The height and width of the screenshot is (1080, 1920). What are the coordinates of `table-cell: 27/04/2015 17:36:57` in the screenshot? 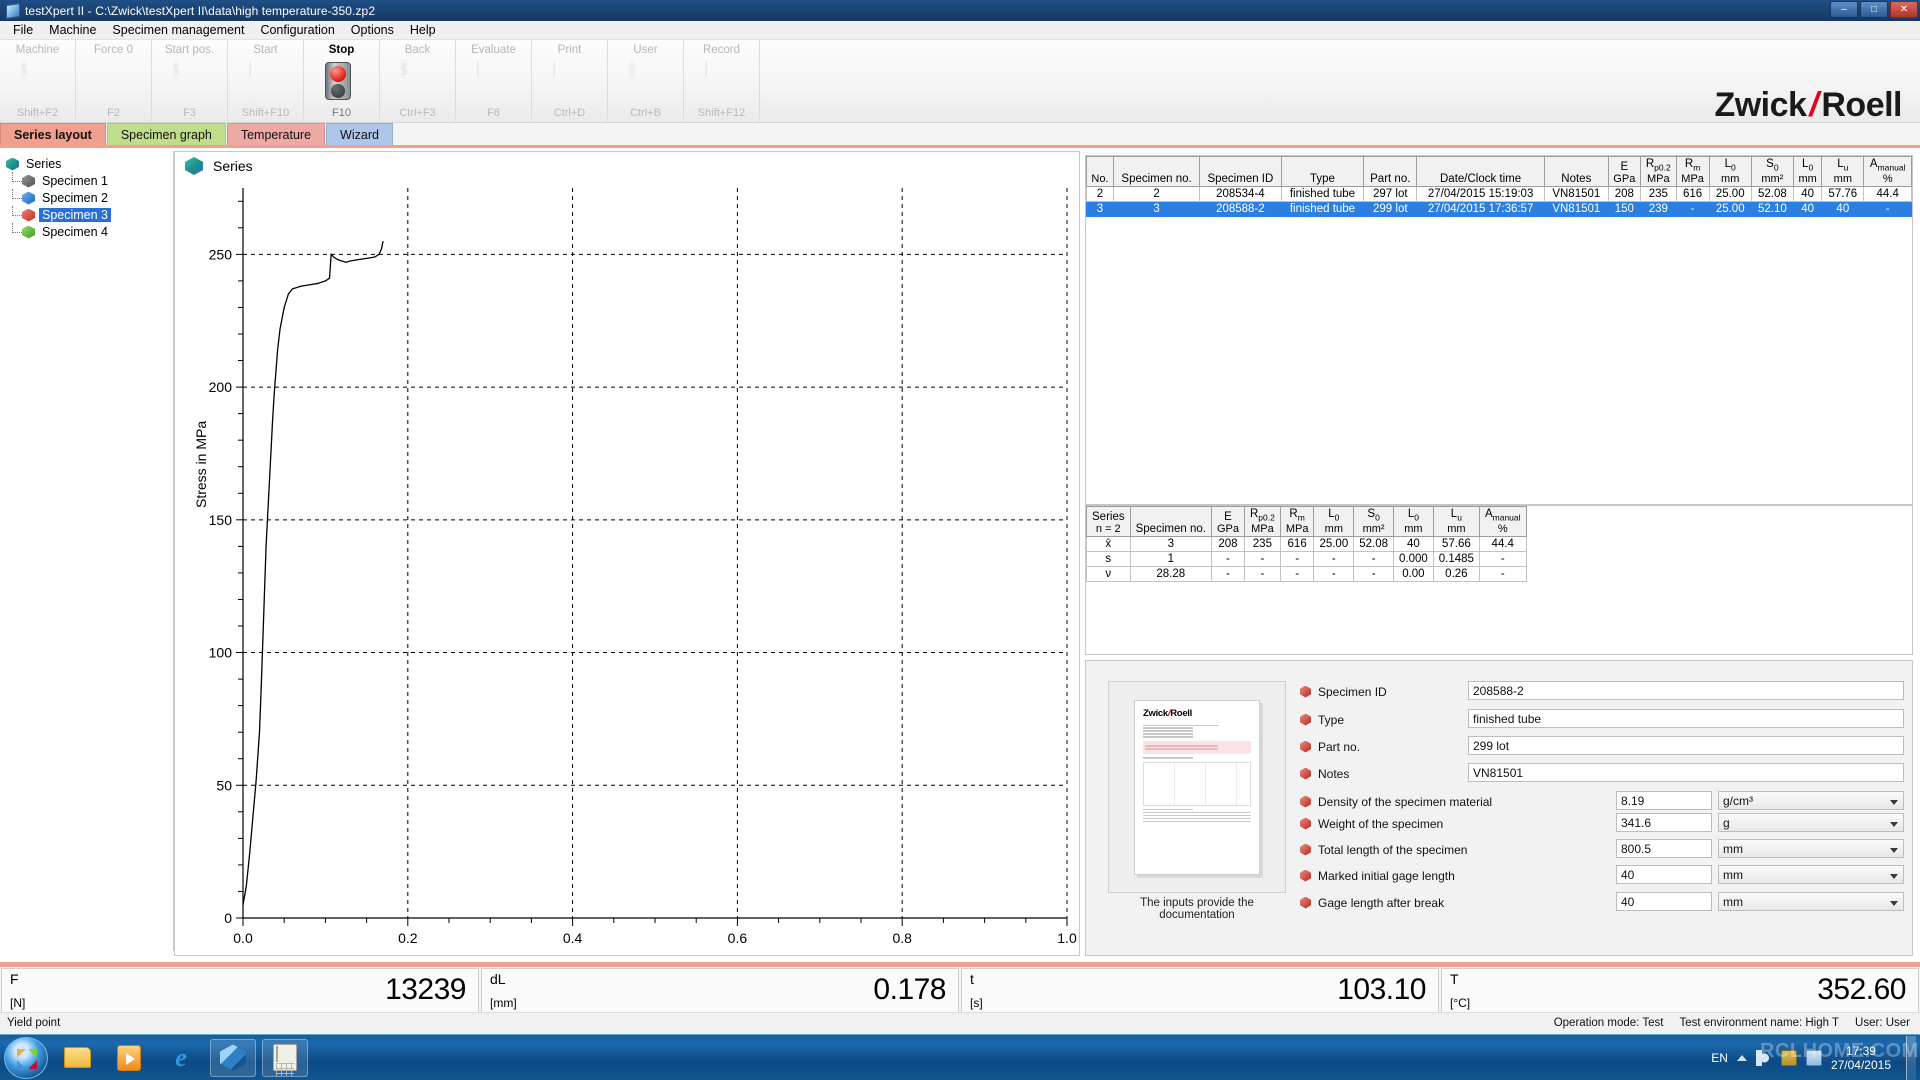 It's located at (1481, 209).